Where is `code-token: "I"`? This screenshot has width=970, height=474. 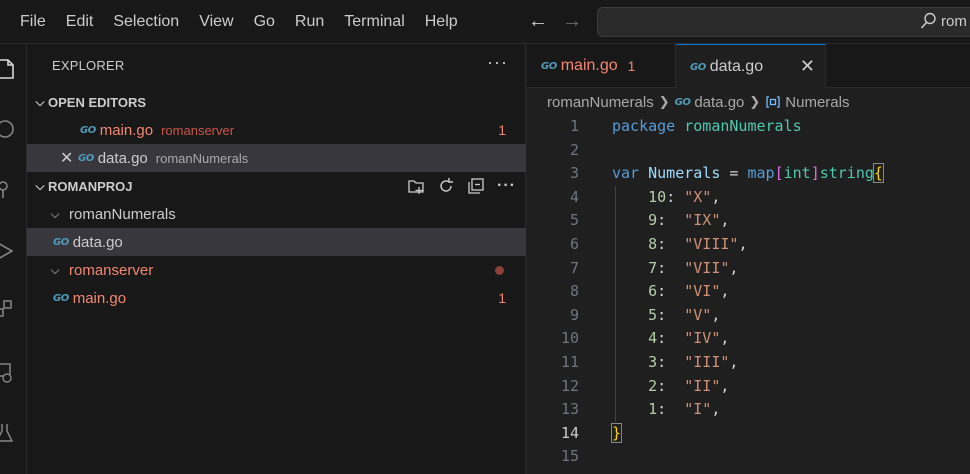 code-token: "I" is located at coordinates (698, 409).